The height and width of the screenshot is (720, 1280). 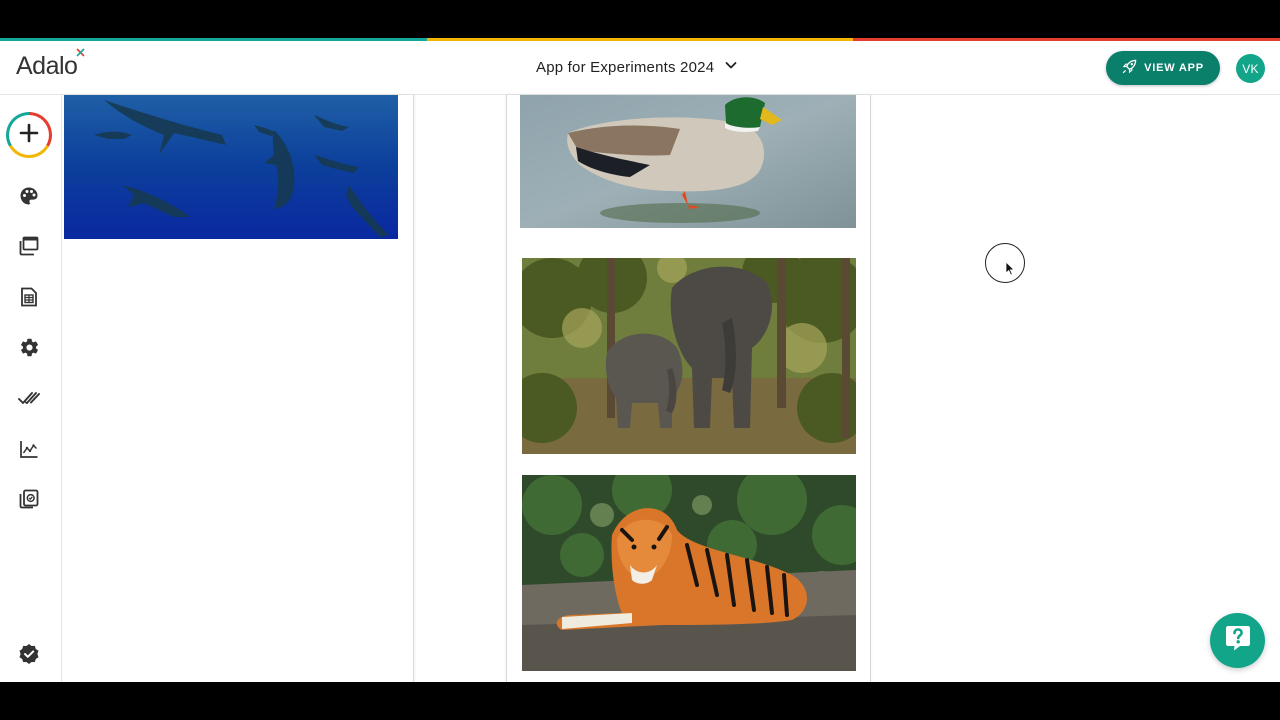 What do you see at coordinates (231, 167) in the screenshot?
I see `shark-photo` at bounding box center [231, 167].